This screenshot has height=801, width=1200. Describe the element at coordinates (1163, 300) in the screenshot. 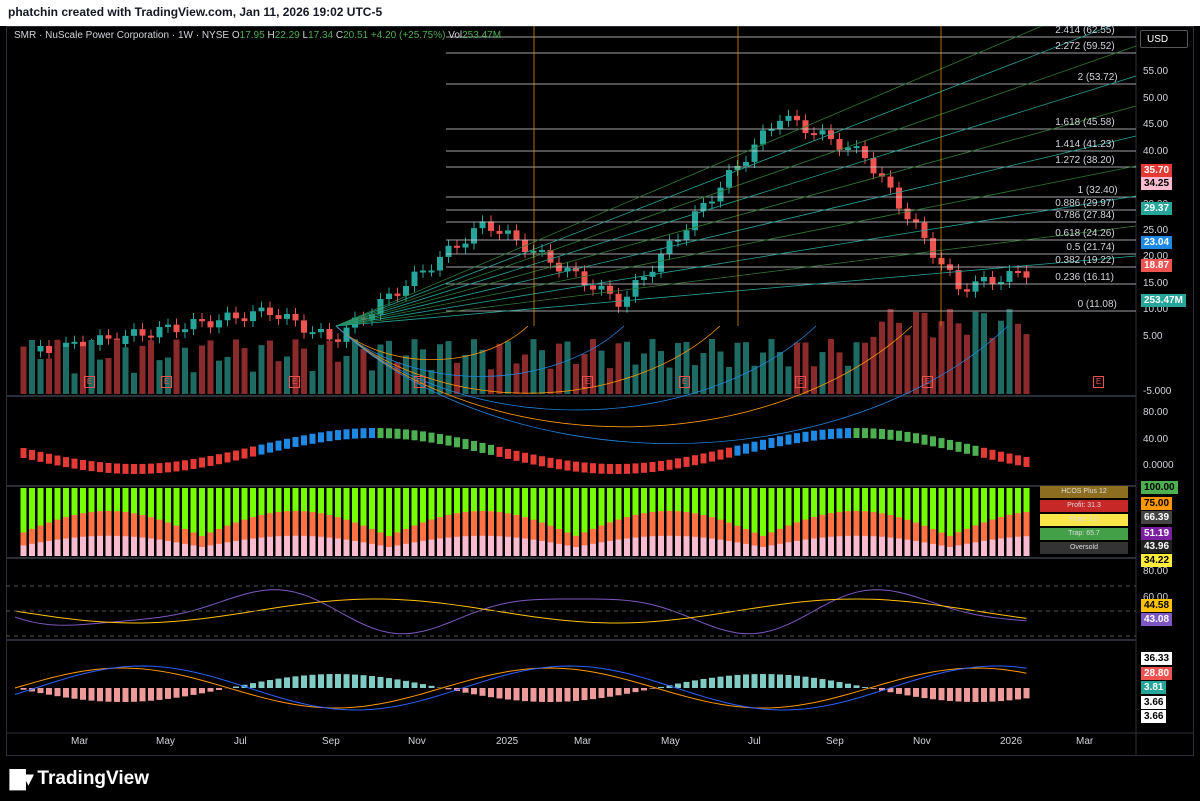

I see `price-tag: 253.47M` at that location.